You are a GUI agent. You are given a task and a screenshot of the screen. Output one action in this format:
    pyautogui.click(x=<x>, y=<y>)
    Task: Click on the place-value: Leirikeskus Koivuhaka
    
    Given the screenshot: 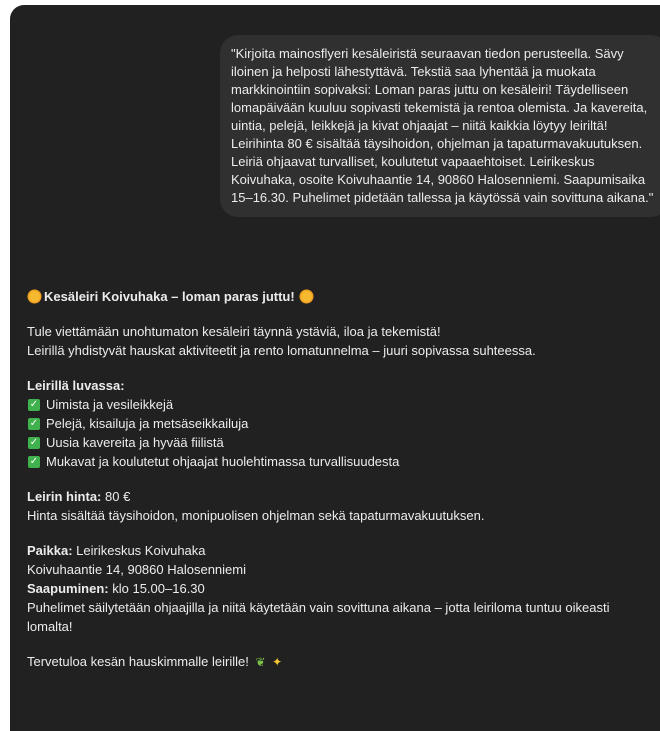 What is the action you would take?
    pyautogui.click(x=139, y=550)
    